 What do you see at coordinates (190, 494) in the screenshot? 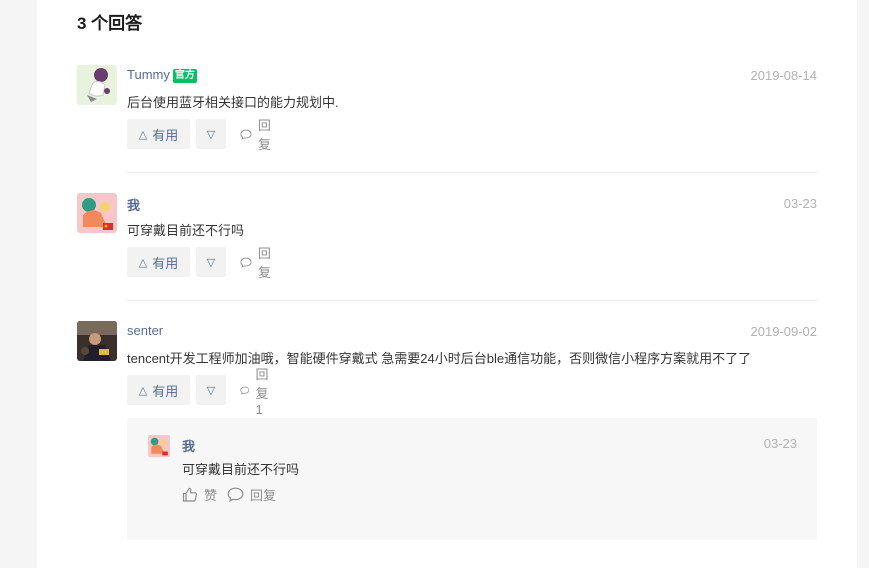
I see `thumbs-up-icon` at bounding box center [190, 494].